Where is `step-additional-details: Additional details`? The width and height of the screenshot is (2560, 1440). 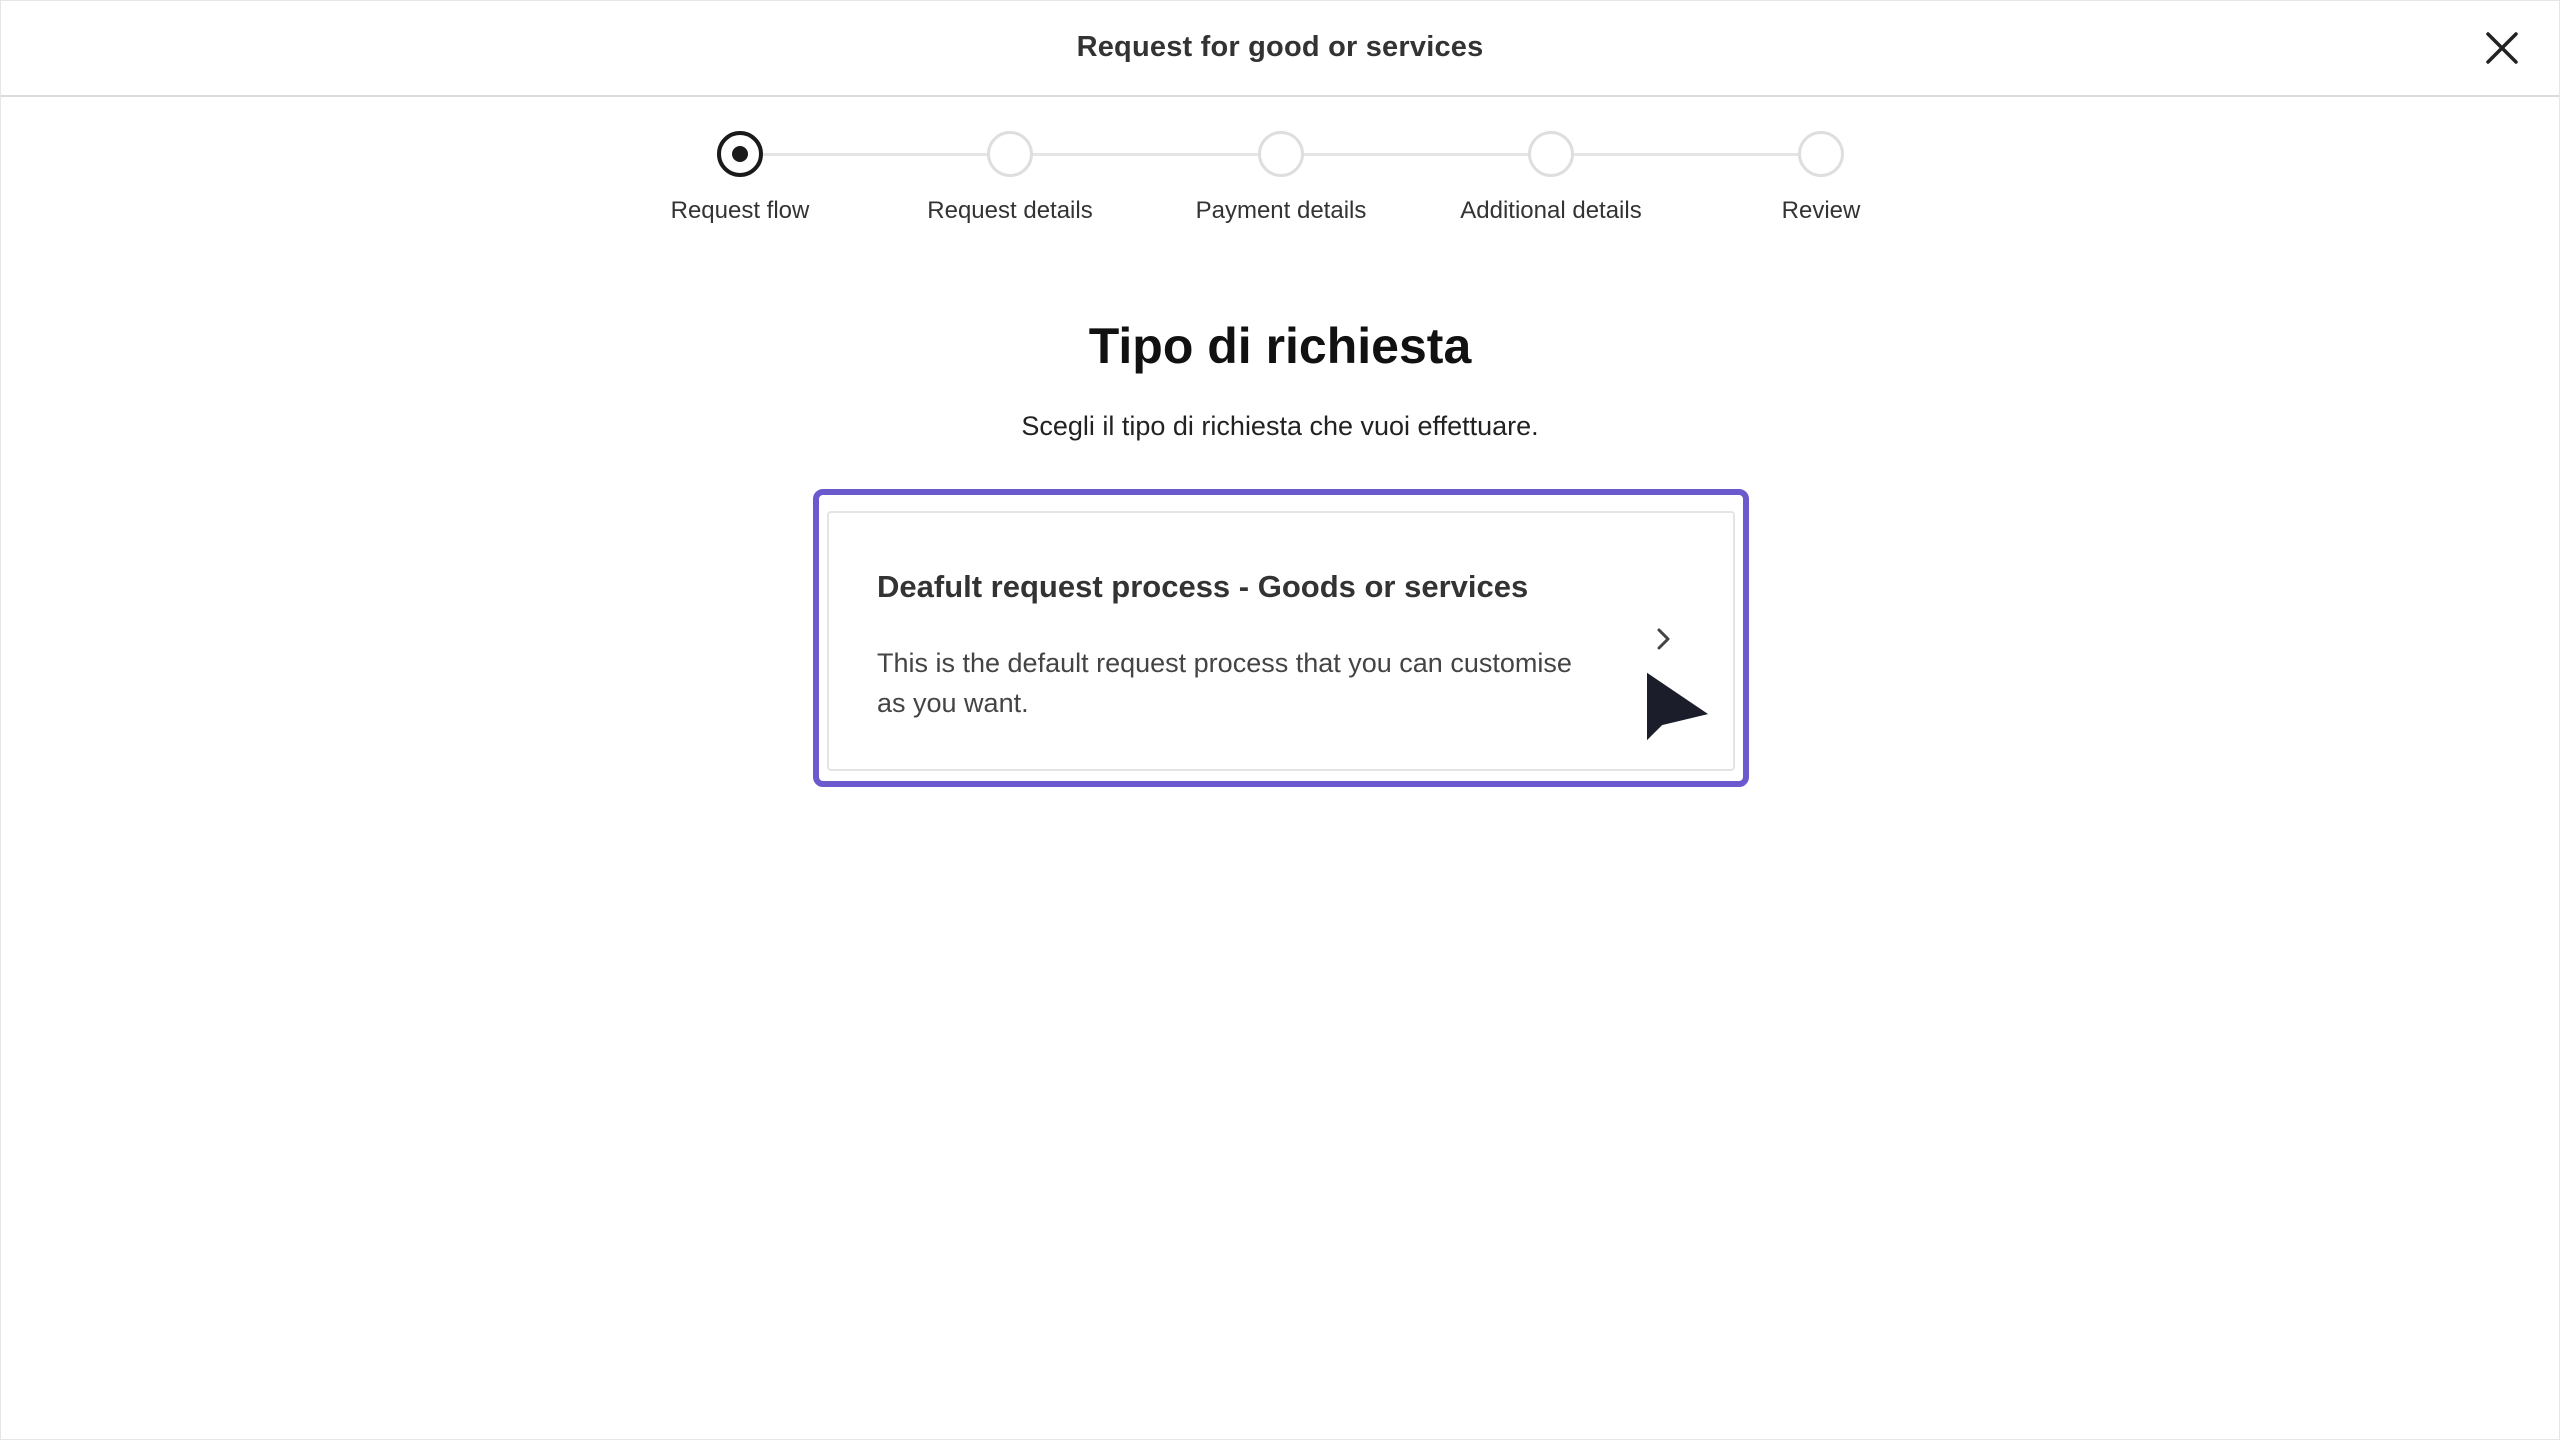
step-additional-details: Additional details is located at coordinates (1551, 178).